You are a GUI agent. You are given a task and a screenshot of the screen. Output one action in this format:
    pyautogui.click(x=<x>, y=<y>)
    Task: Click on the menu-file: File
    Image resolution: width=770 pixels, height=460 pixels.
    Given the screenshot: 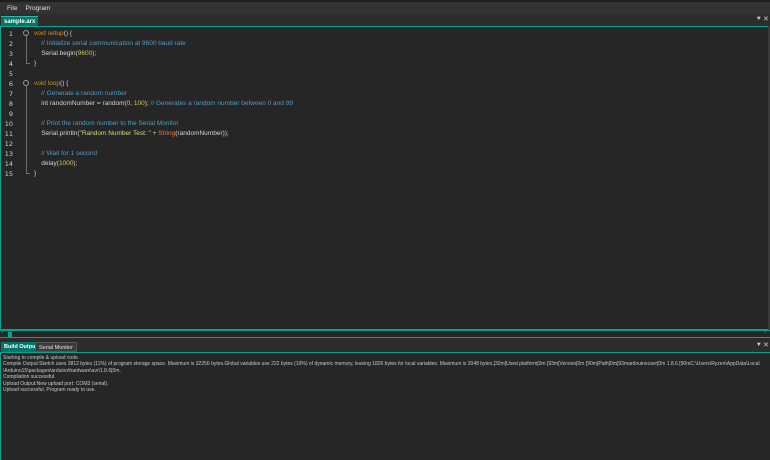 What is the action you would take?
    pyautogui.click(x=12, y=8)
    